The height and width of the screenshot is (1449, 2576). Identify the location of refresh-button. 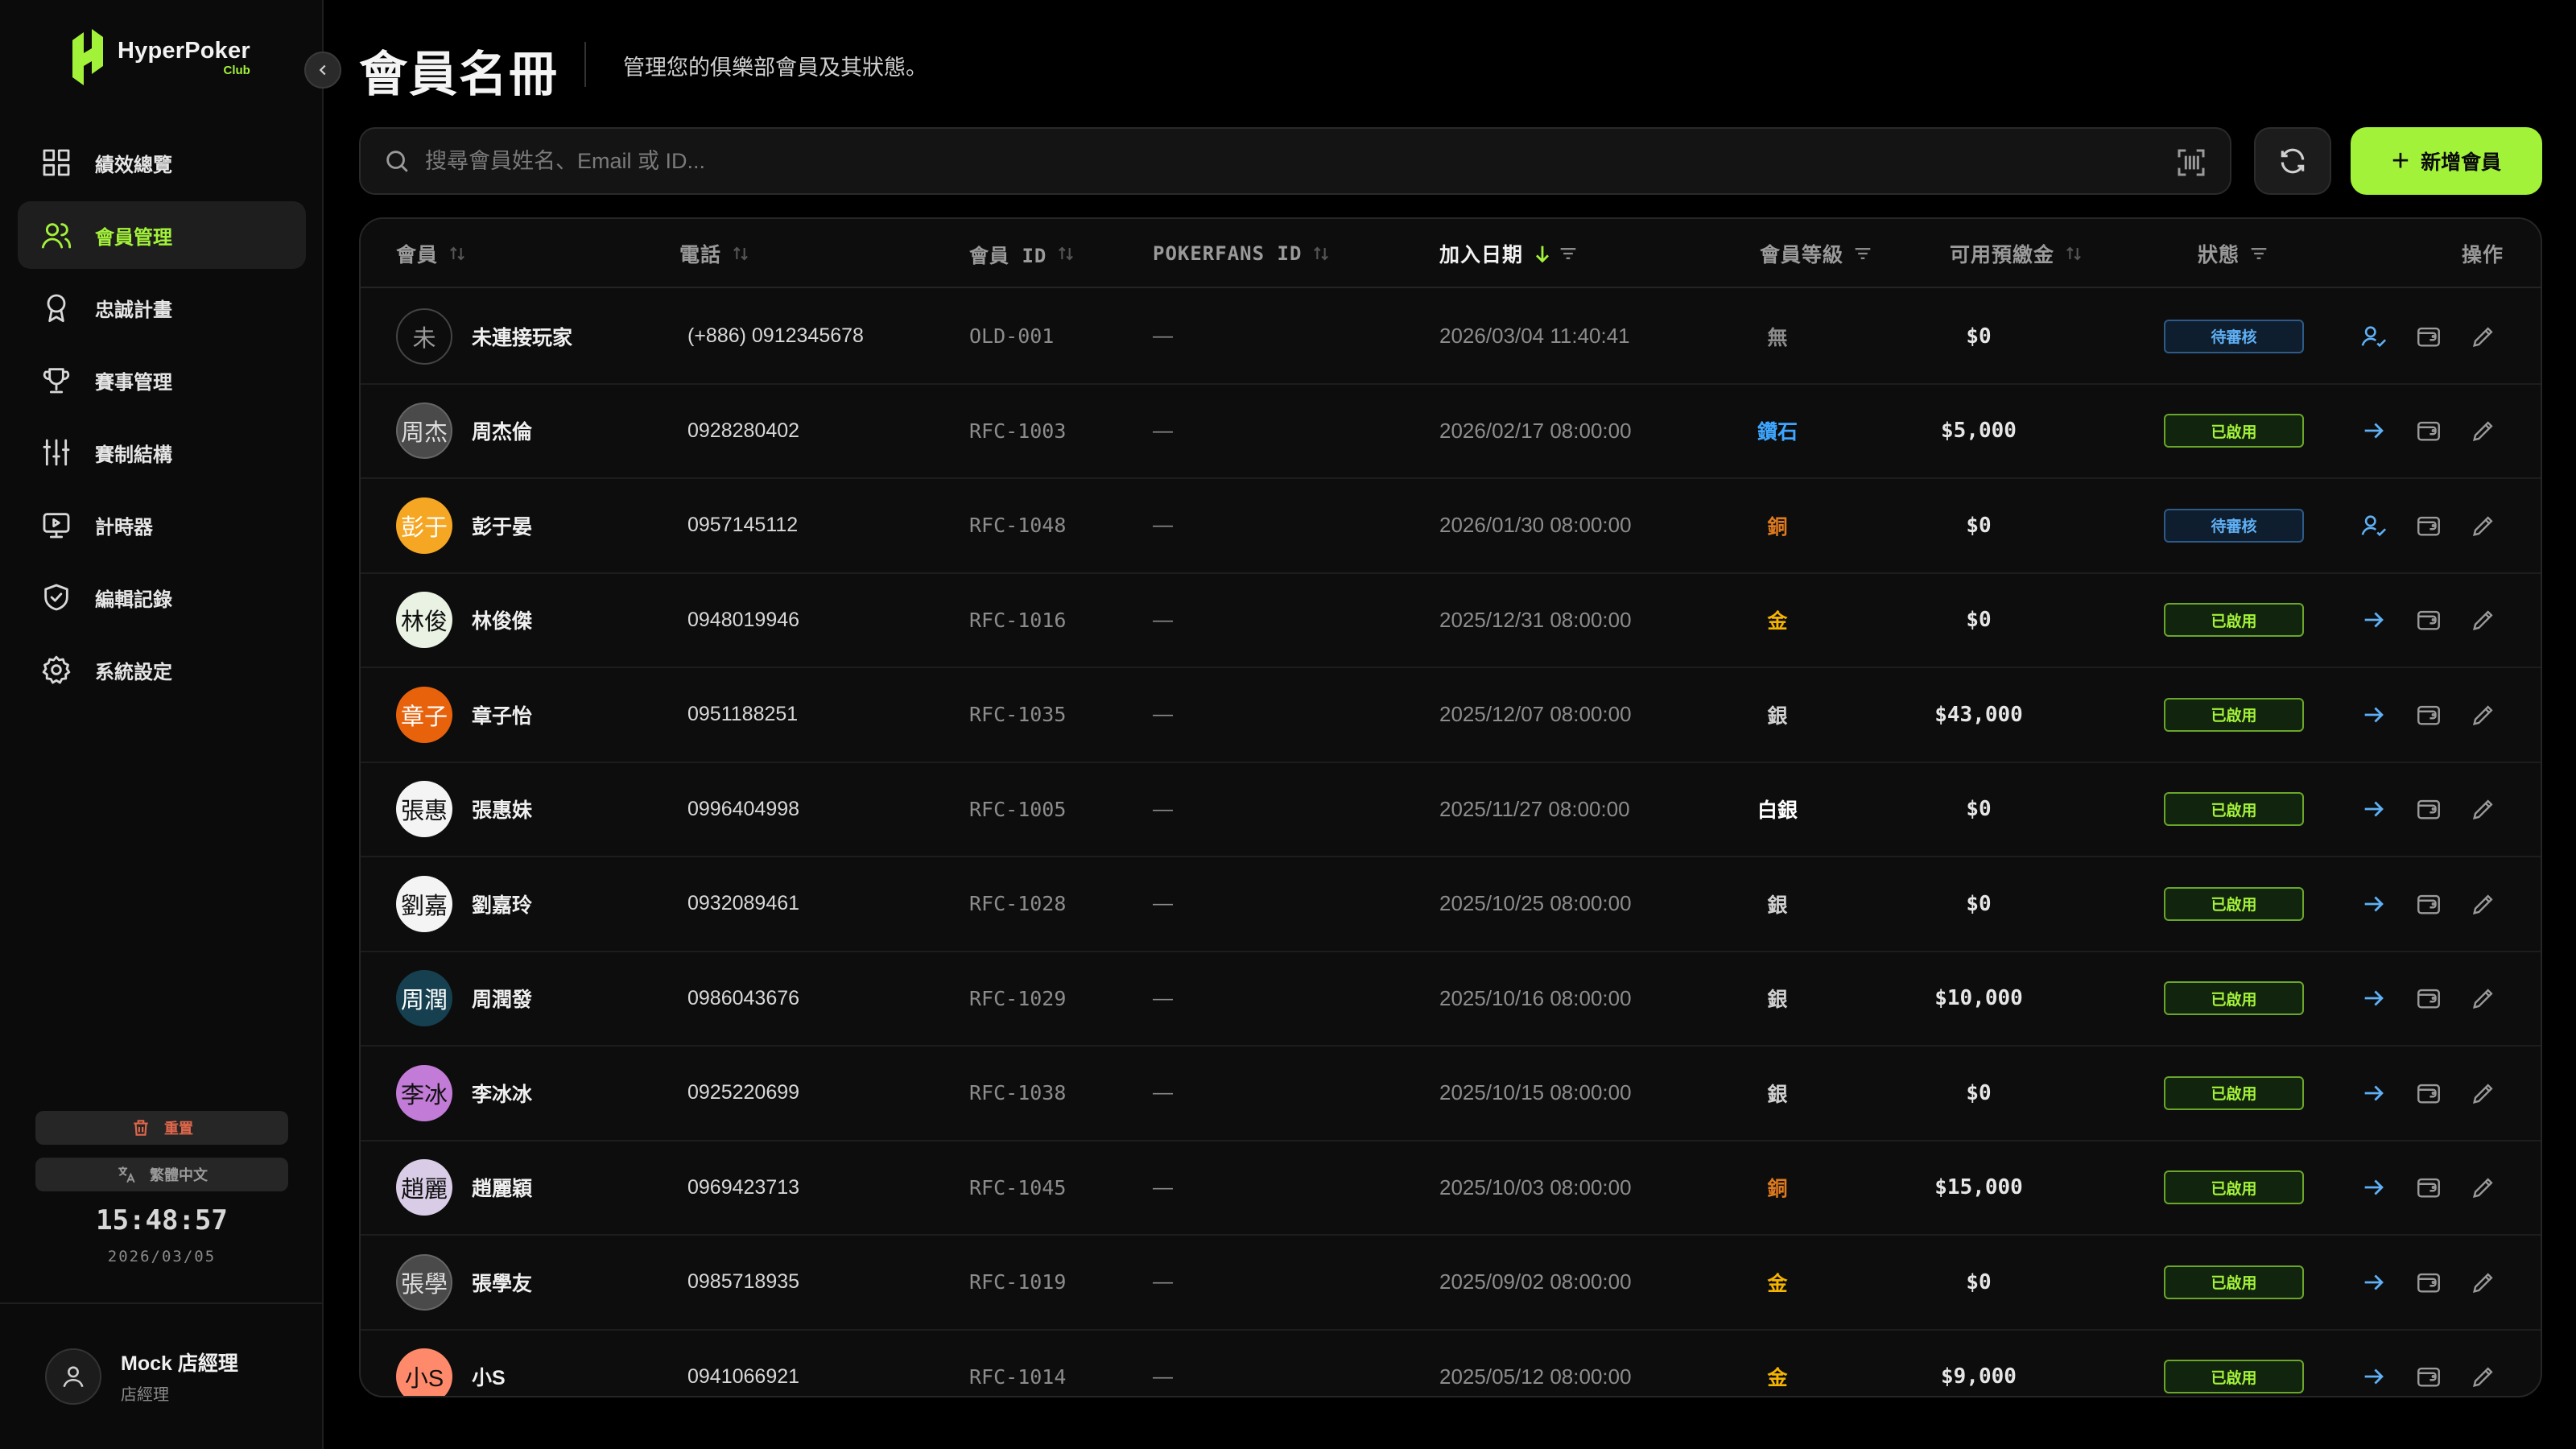
(2292, 161).